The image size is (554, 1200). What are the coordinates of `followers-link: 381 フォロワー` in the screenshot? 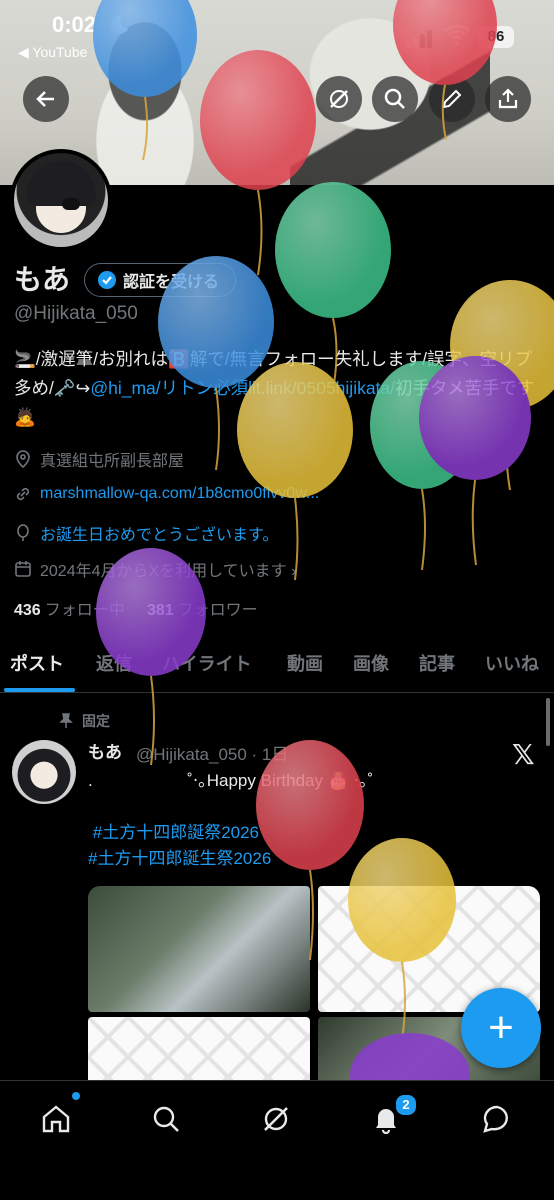 It's located at (202, 610).